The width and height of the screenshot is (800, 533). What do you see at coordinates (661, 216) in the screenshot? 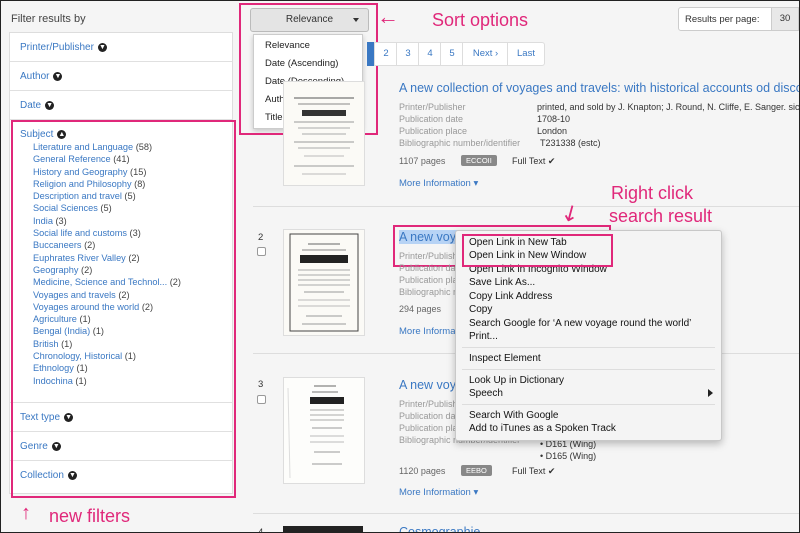
I see `right-click-annotation-2: search result` at bounding box center [661, 216].